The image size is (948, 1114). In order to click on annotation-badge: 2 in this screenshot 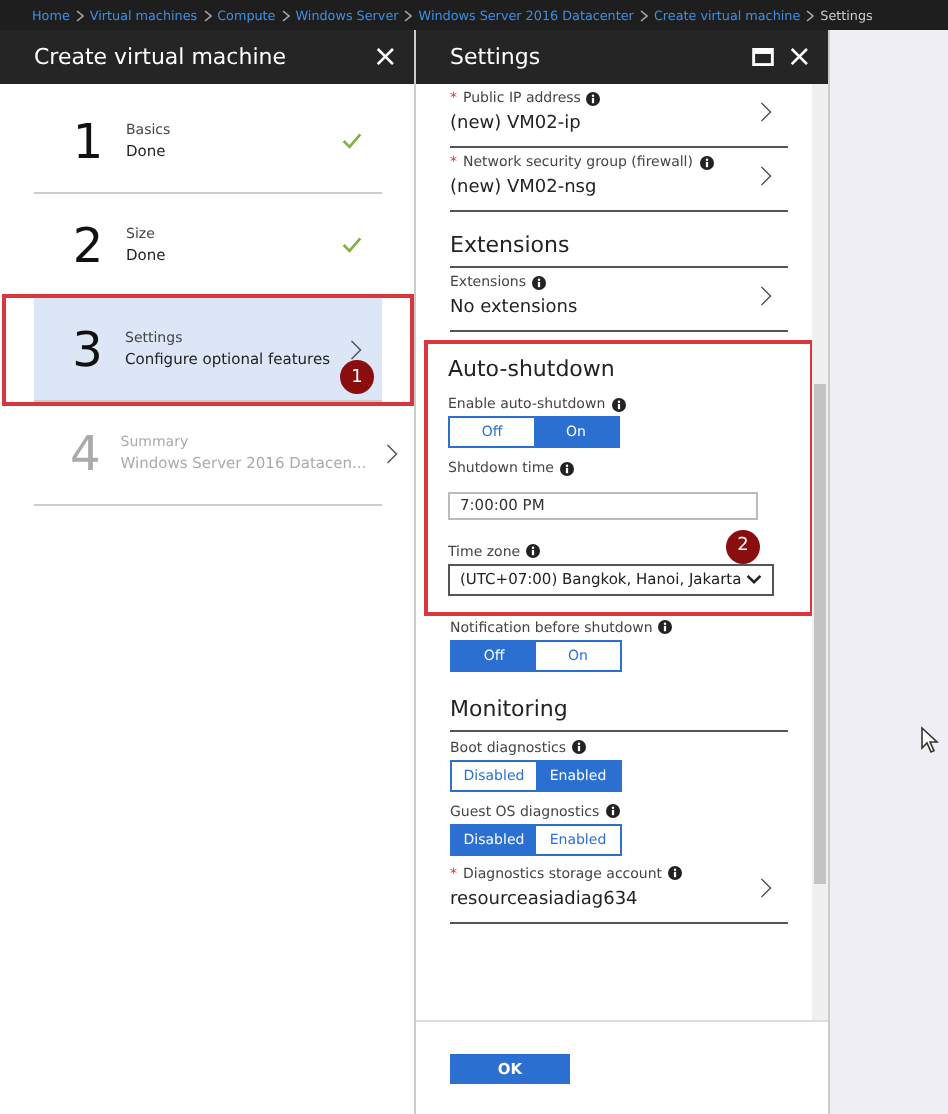, I will do `click(743, 546)`.